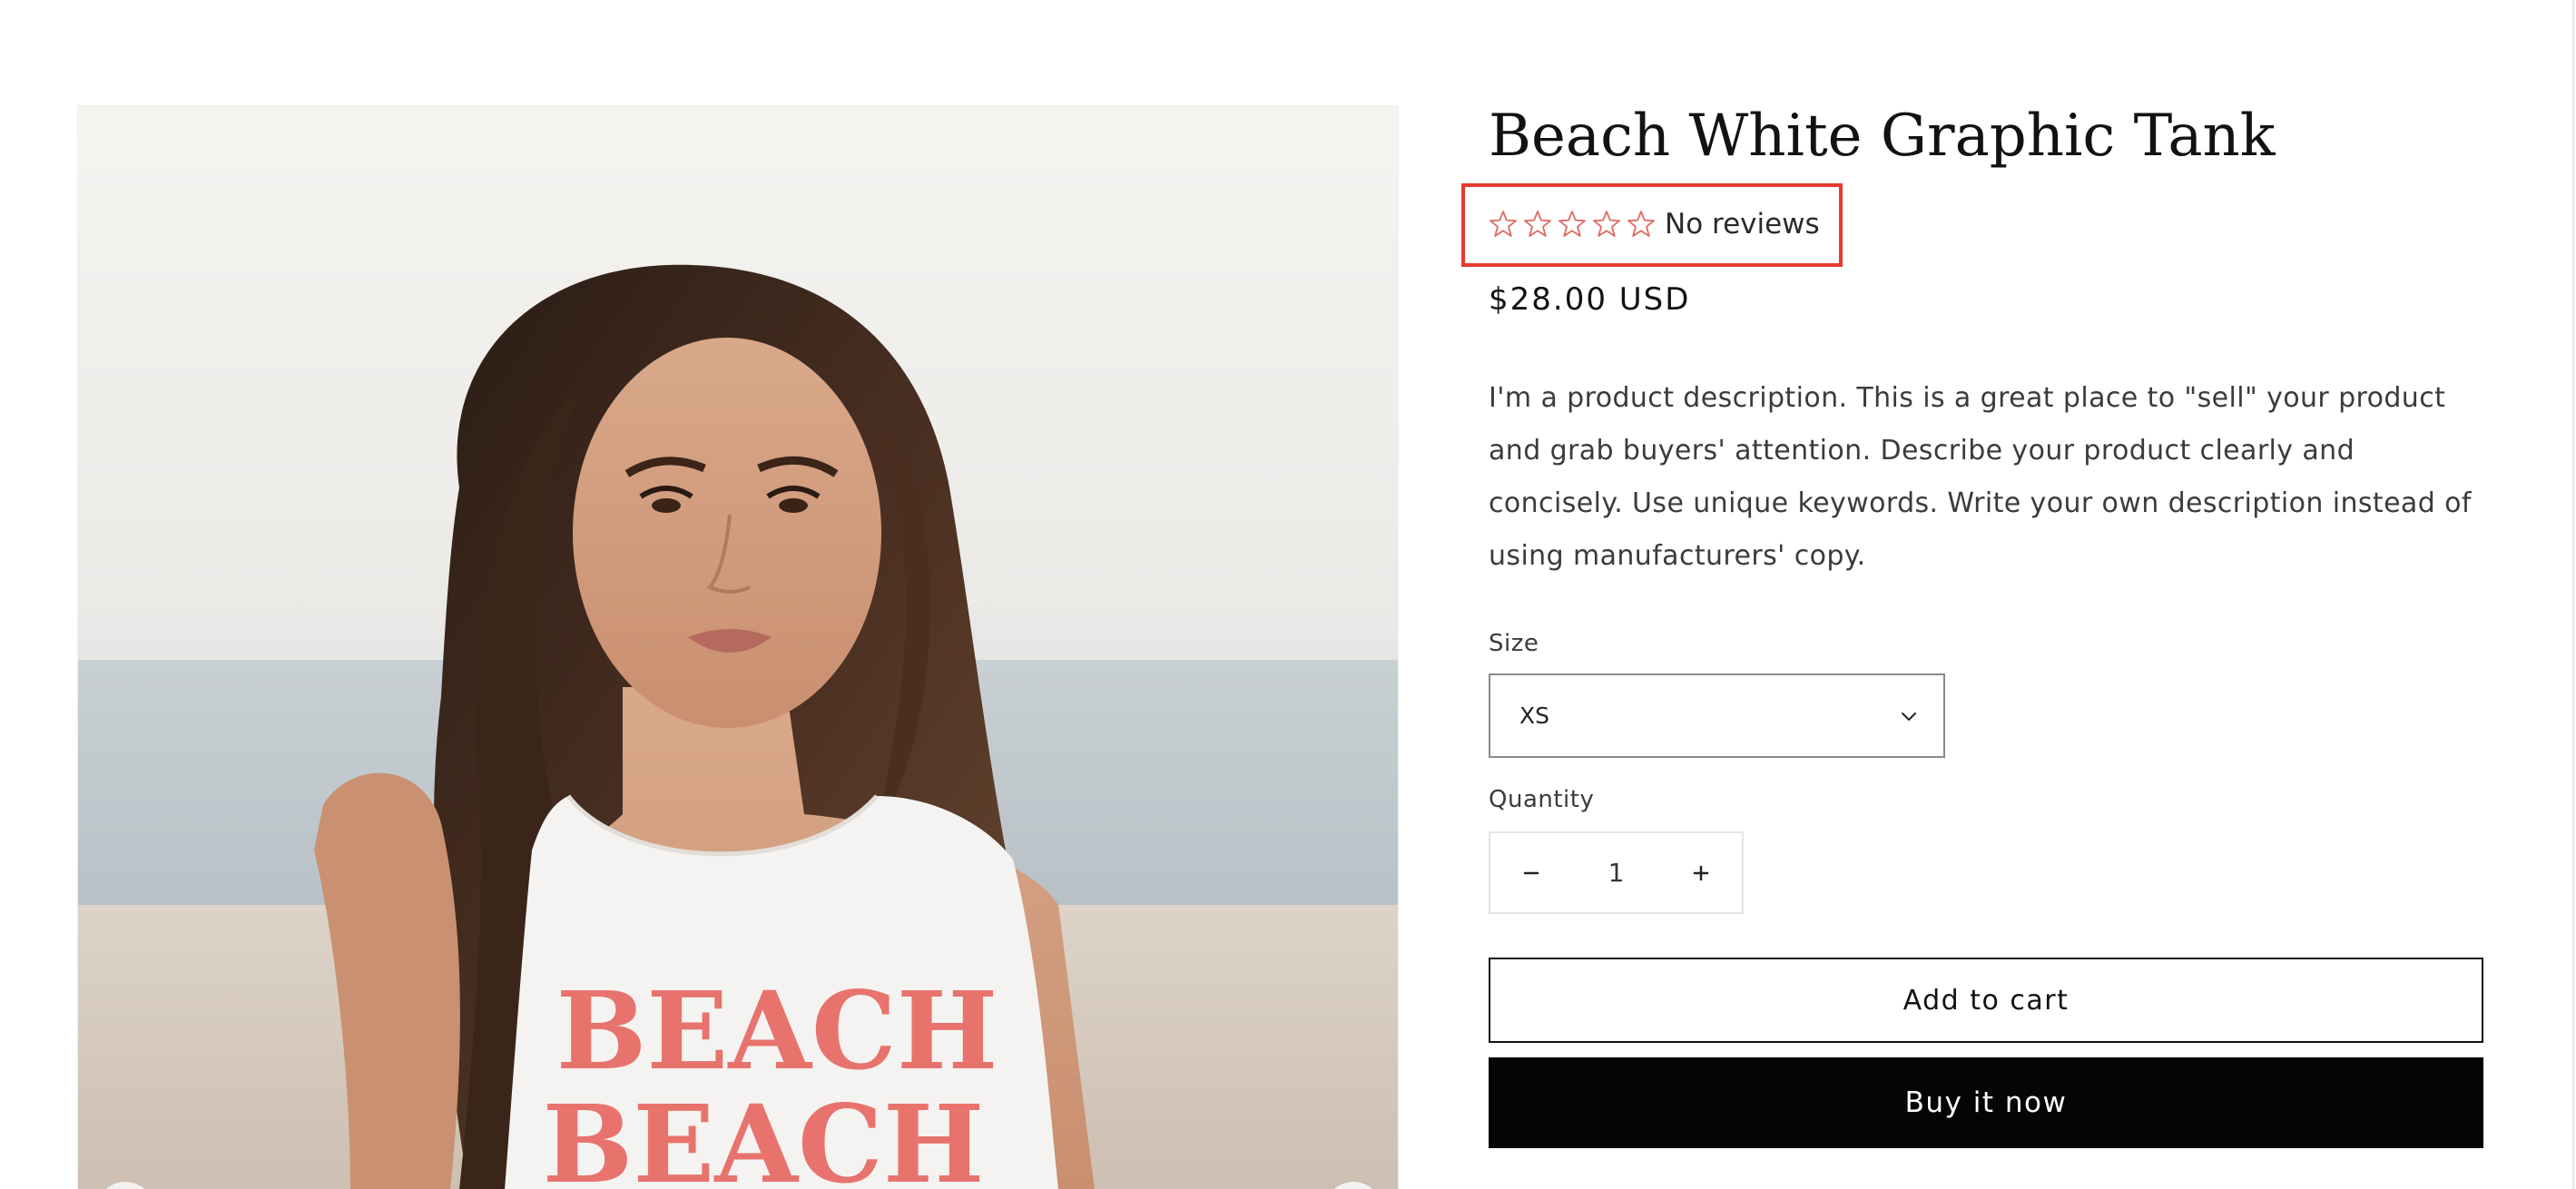  I want to click on minus-icon, so click(1531, 872).